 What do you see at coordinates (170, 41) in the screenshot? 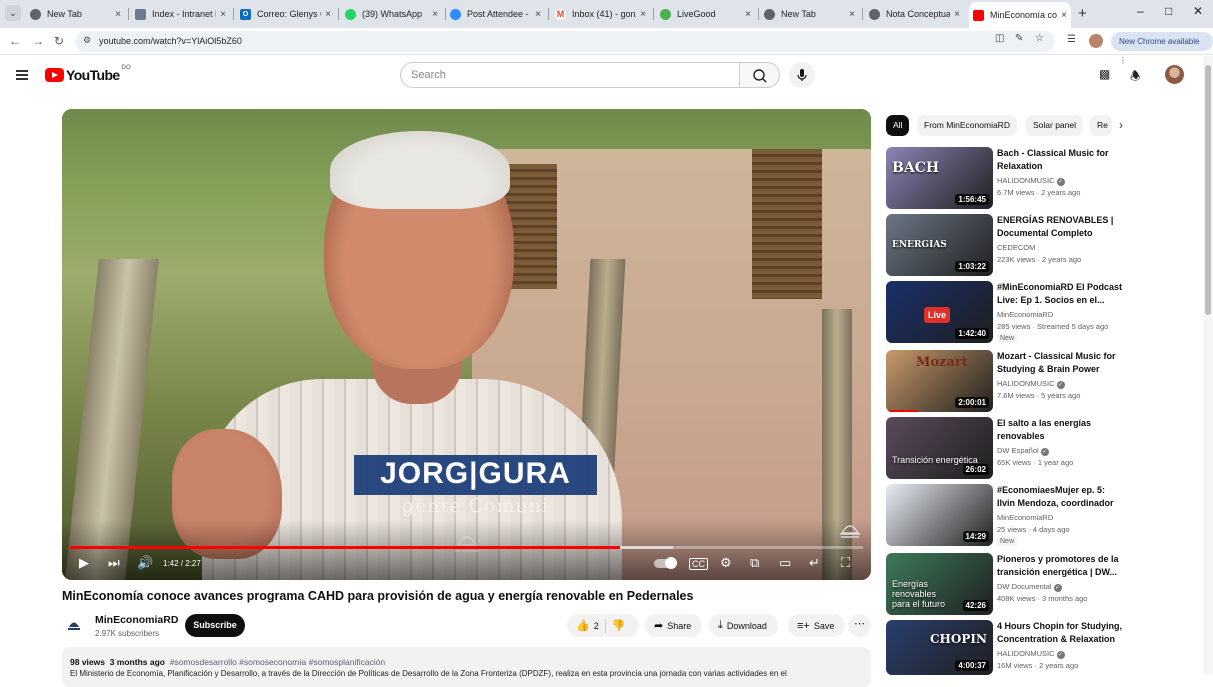
I see `url-text: youtube.com/watch?v=YlAiOl5bZ60` at bounding box center [170, 41].